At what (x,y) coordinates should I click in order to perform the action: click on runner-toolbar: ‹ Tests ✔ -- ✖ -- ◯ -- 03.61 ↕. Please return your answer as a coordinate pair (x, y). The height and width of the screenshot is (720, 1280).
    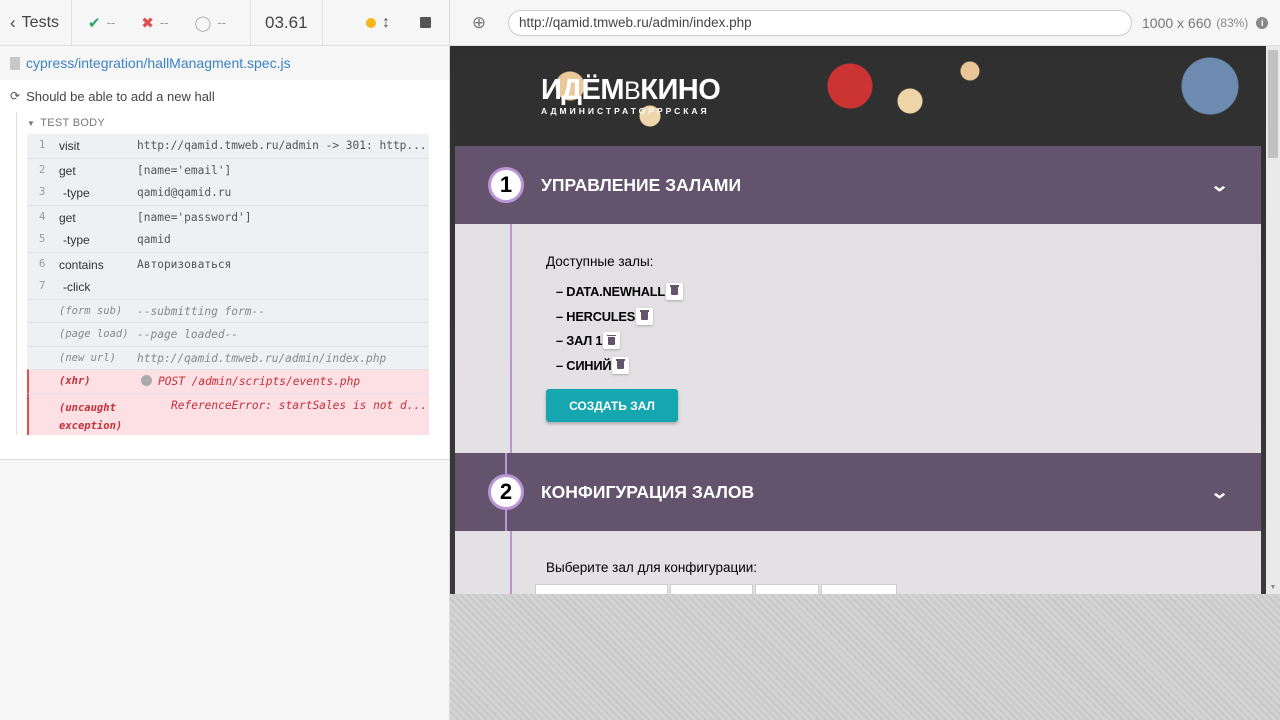
    Looking at the image, I should click on (224, 23).